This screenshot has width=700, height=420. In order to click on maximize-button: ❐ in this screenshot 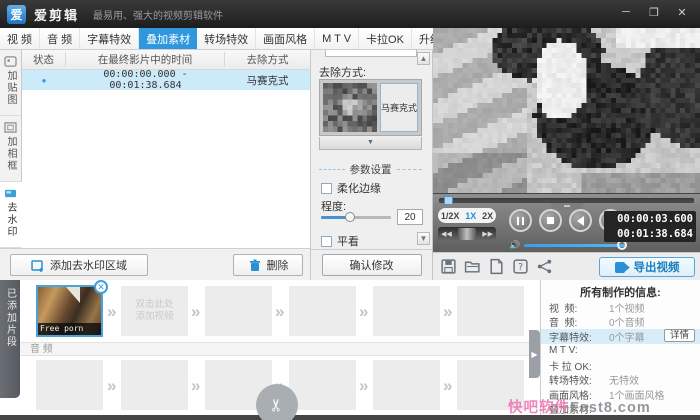, I will do `click(654, 12)`.